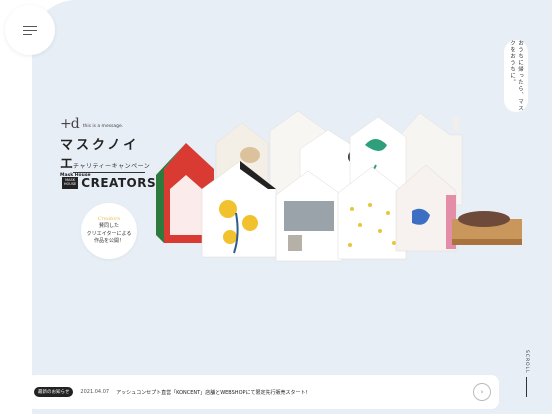 The image size is (552, 414). I want to click on scroll-indicator: SCROLL, so click(526, 373).